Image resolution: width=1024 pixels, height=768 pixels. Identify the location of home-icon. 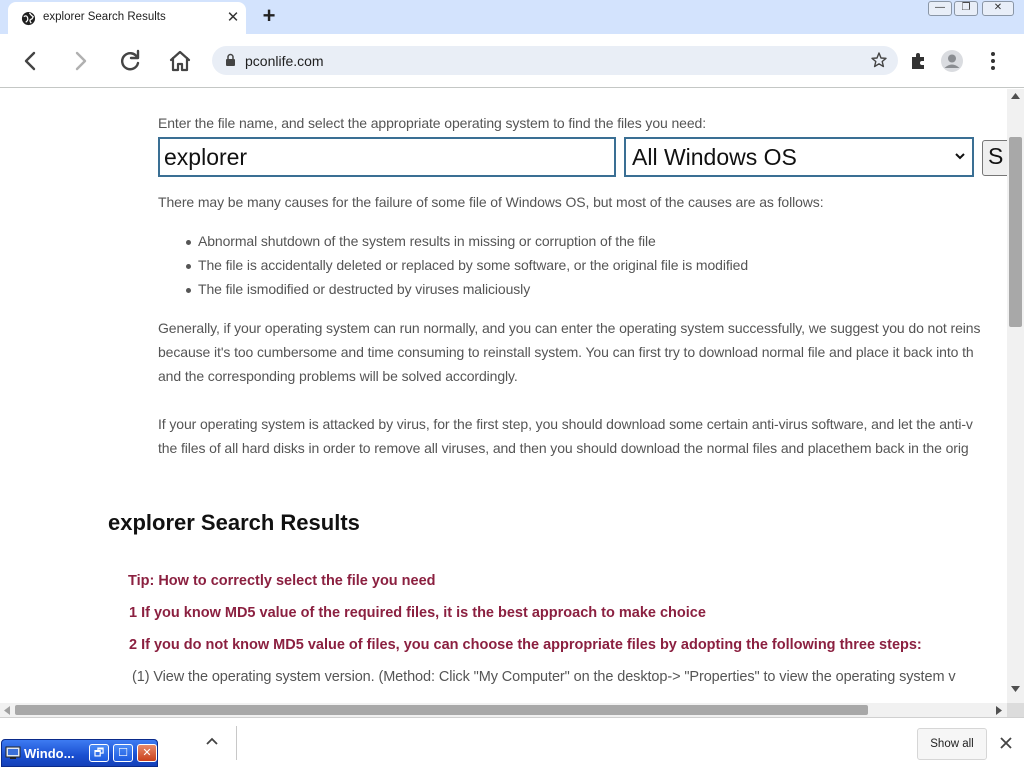
(180, 61).